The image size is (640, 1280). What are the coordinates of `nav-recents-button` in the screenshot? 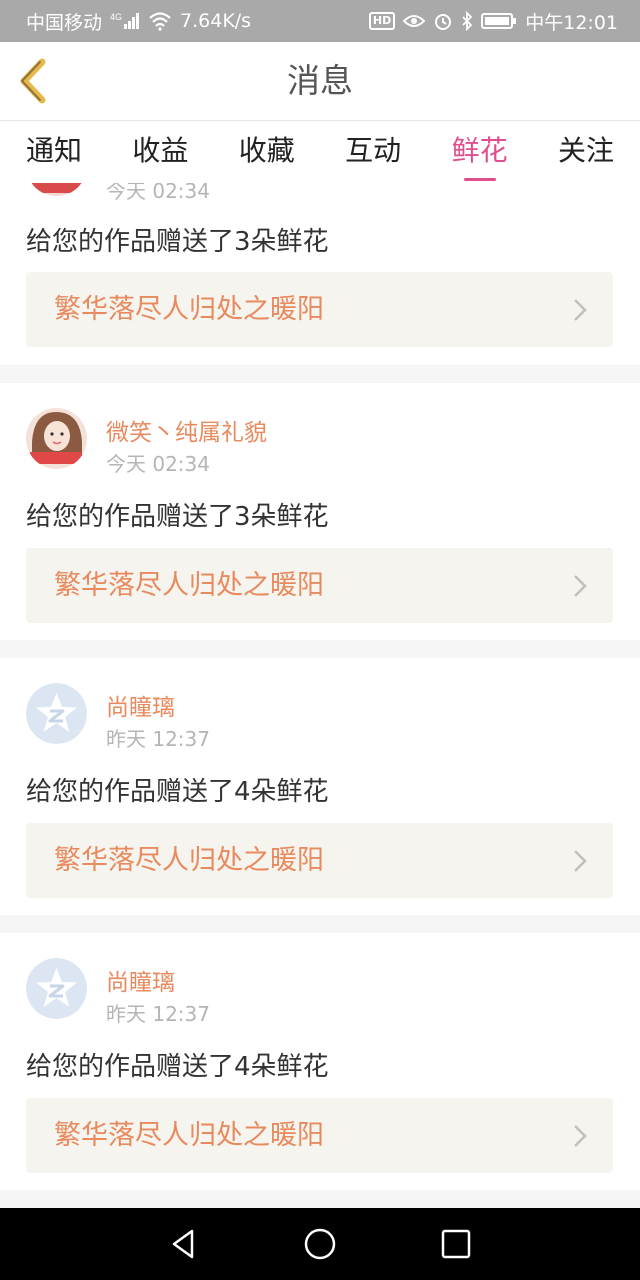 It's located at (456, 1244).